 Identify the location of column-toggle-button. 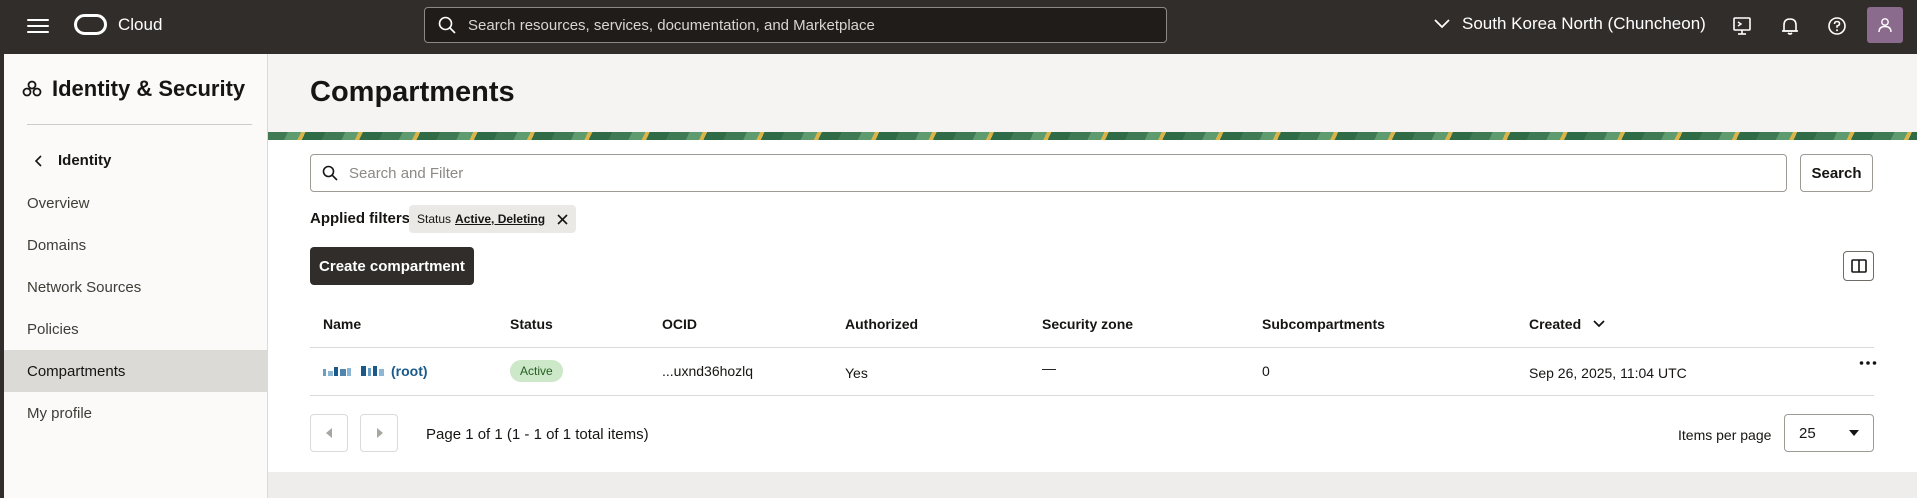
(1858, 266).